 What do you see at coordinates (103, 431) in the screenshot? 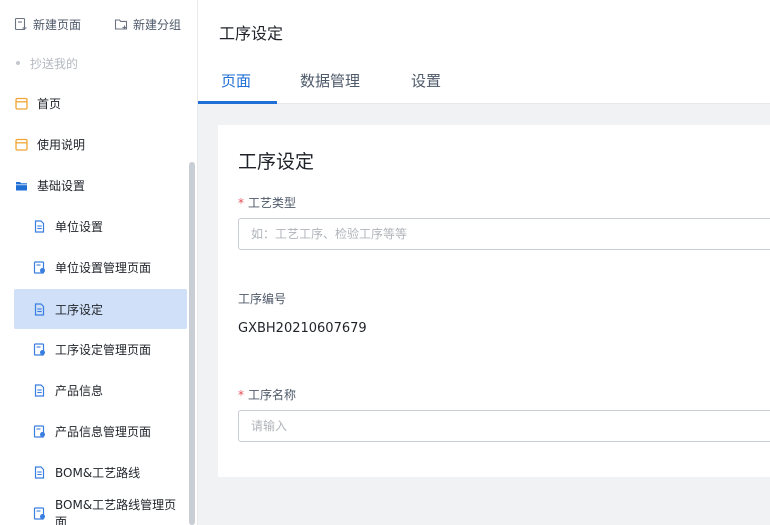
I see `sidebar-item-label: 产品信息管理页面` at bounding box center [103, 431].